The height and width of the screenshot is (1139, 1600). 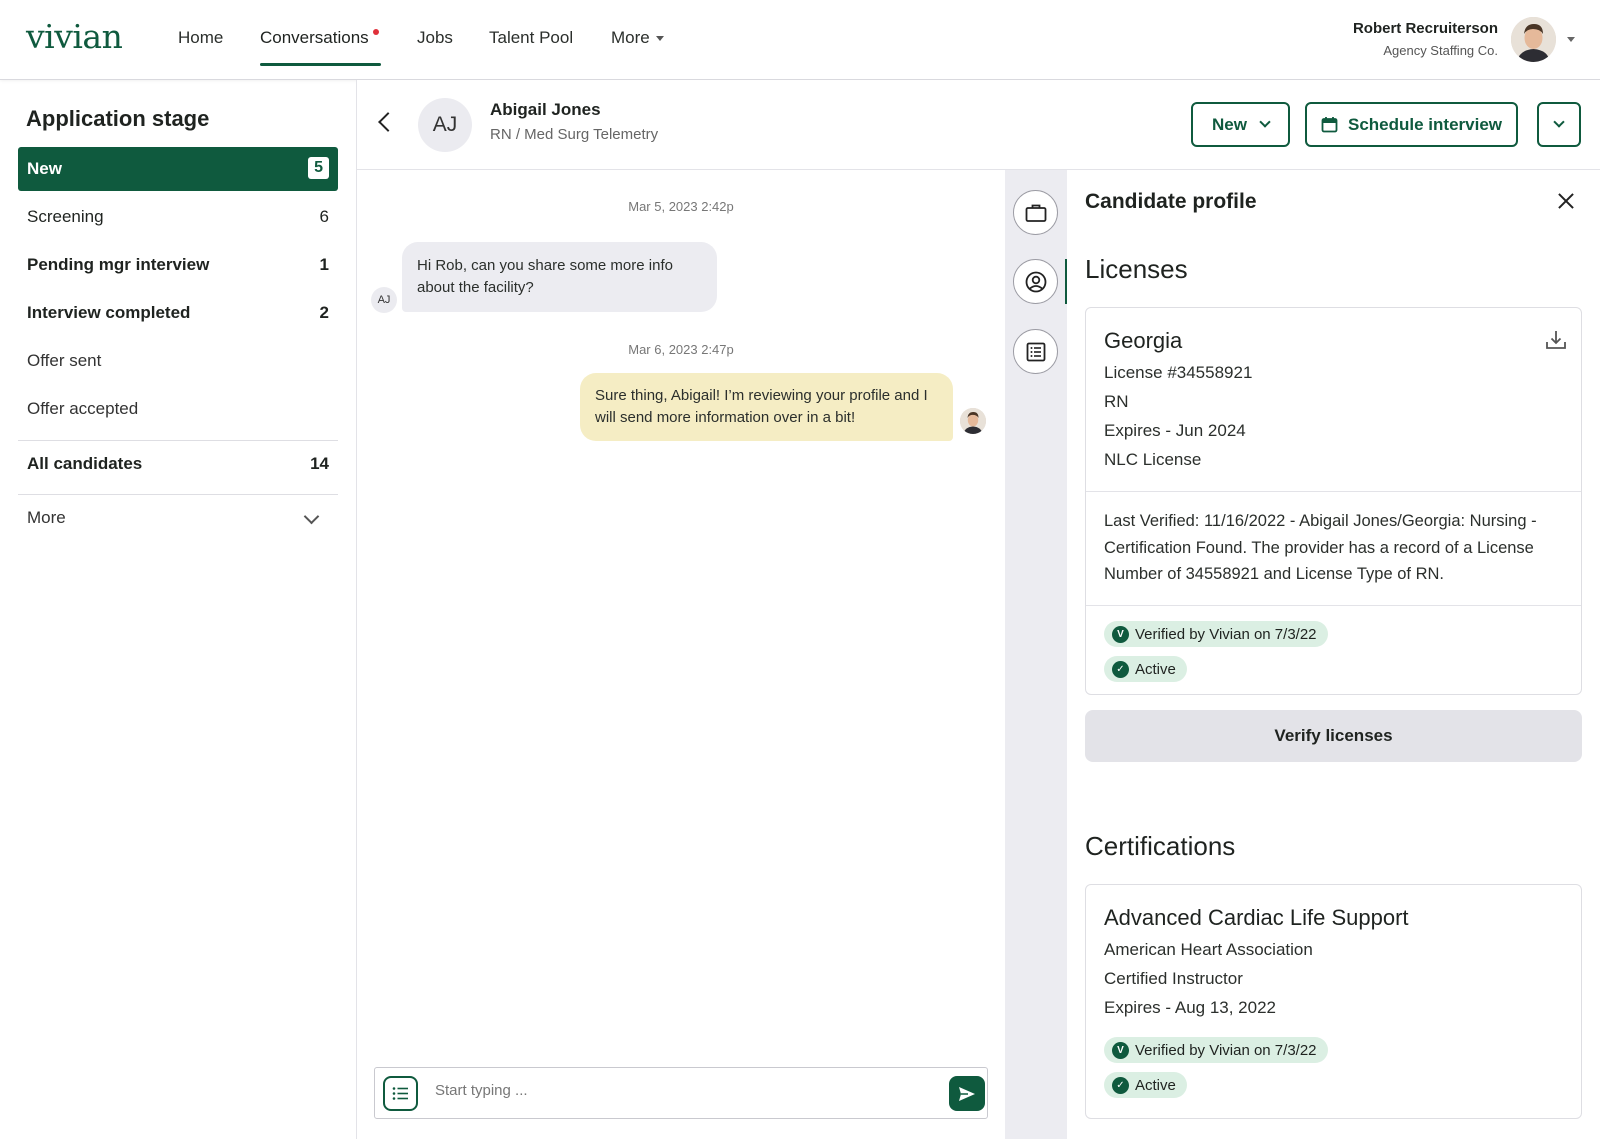 I want to click on stage-screening: Screening 6, so click(x=178, y=217).